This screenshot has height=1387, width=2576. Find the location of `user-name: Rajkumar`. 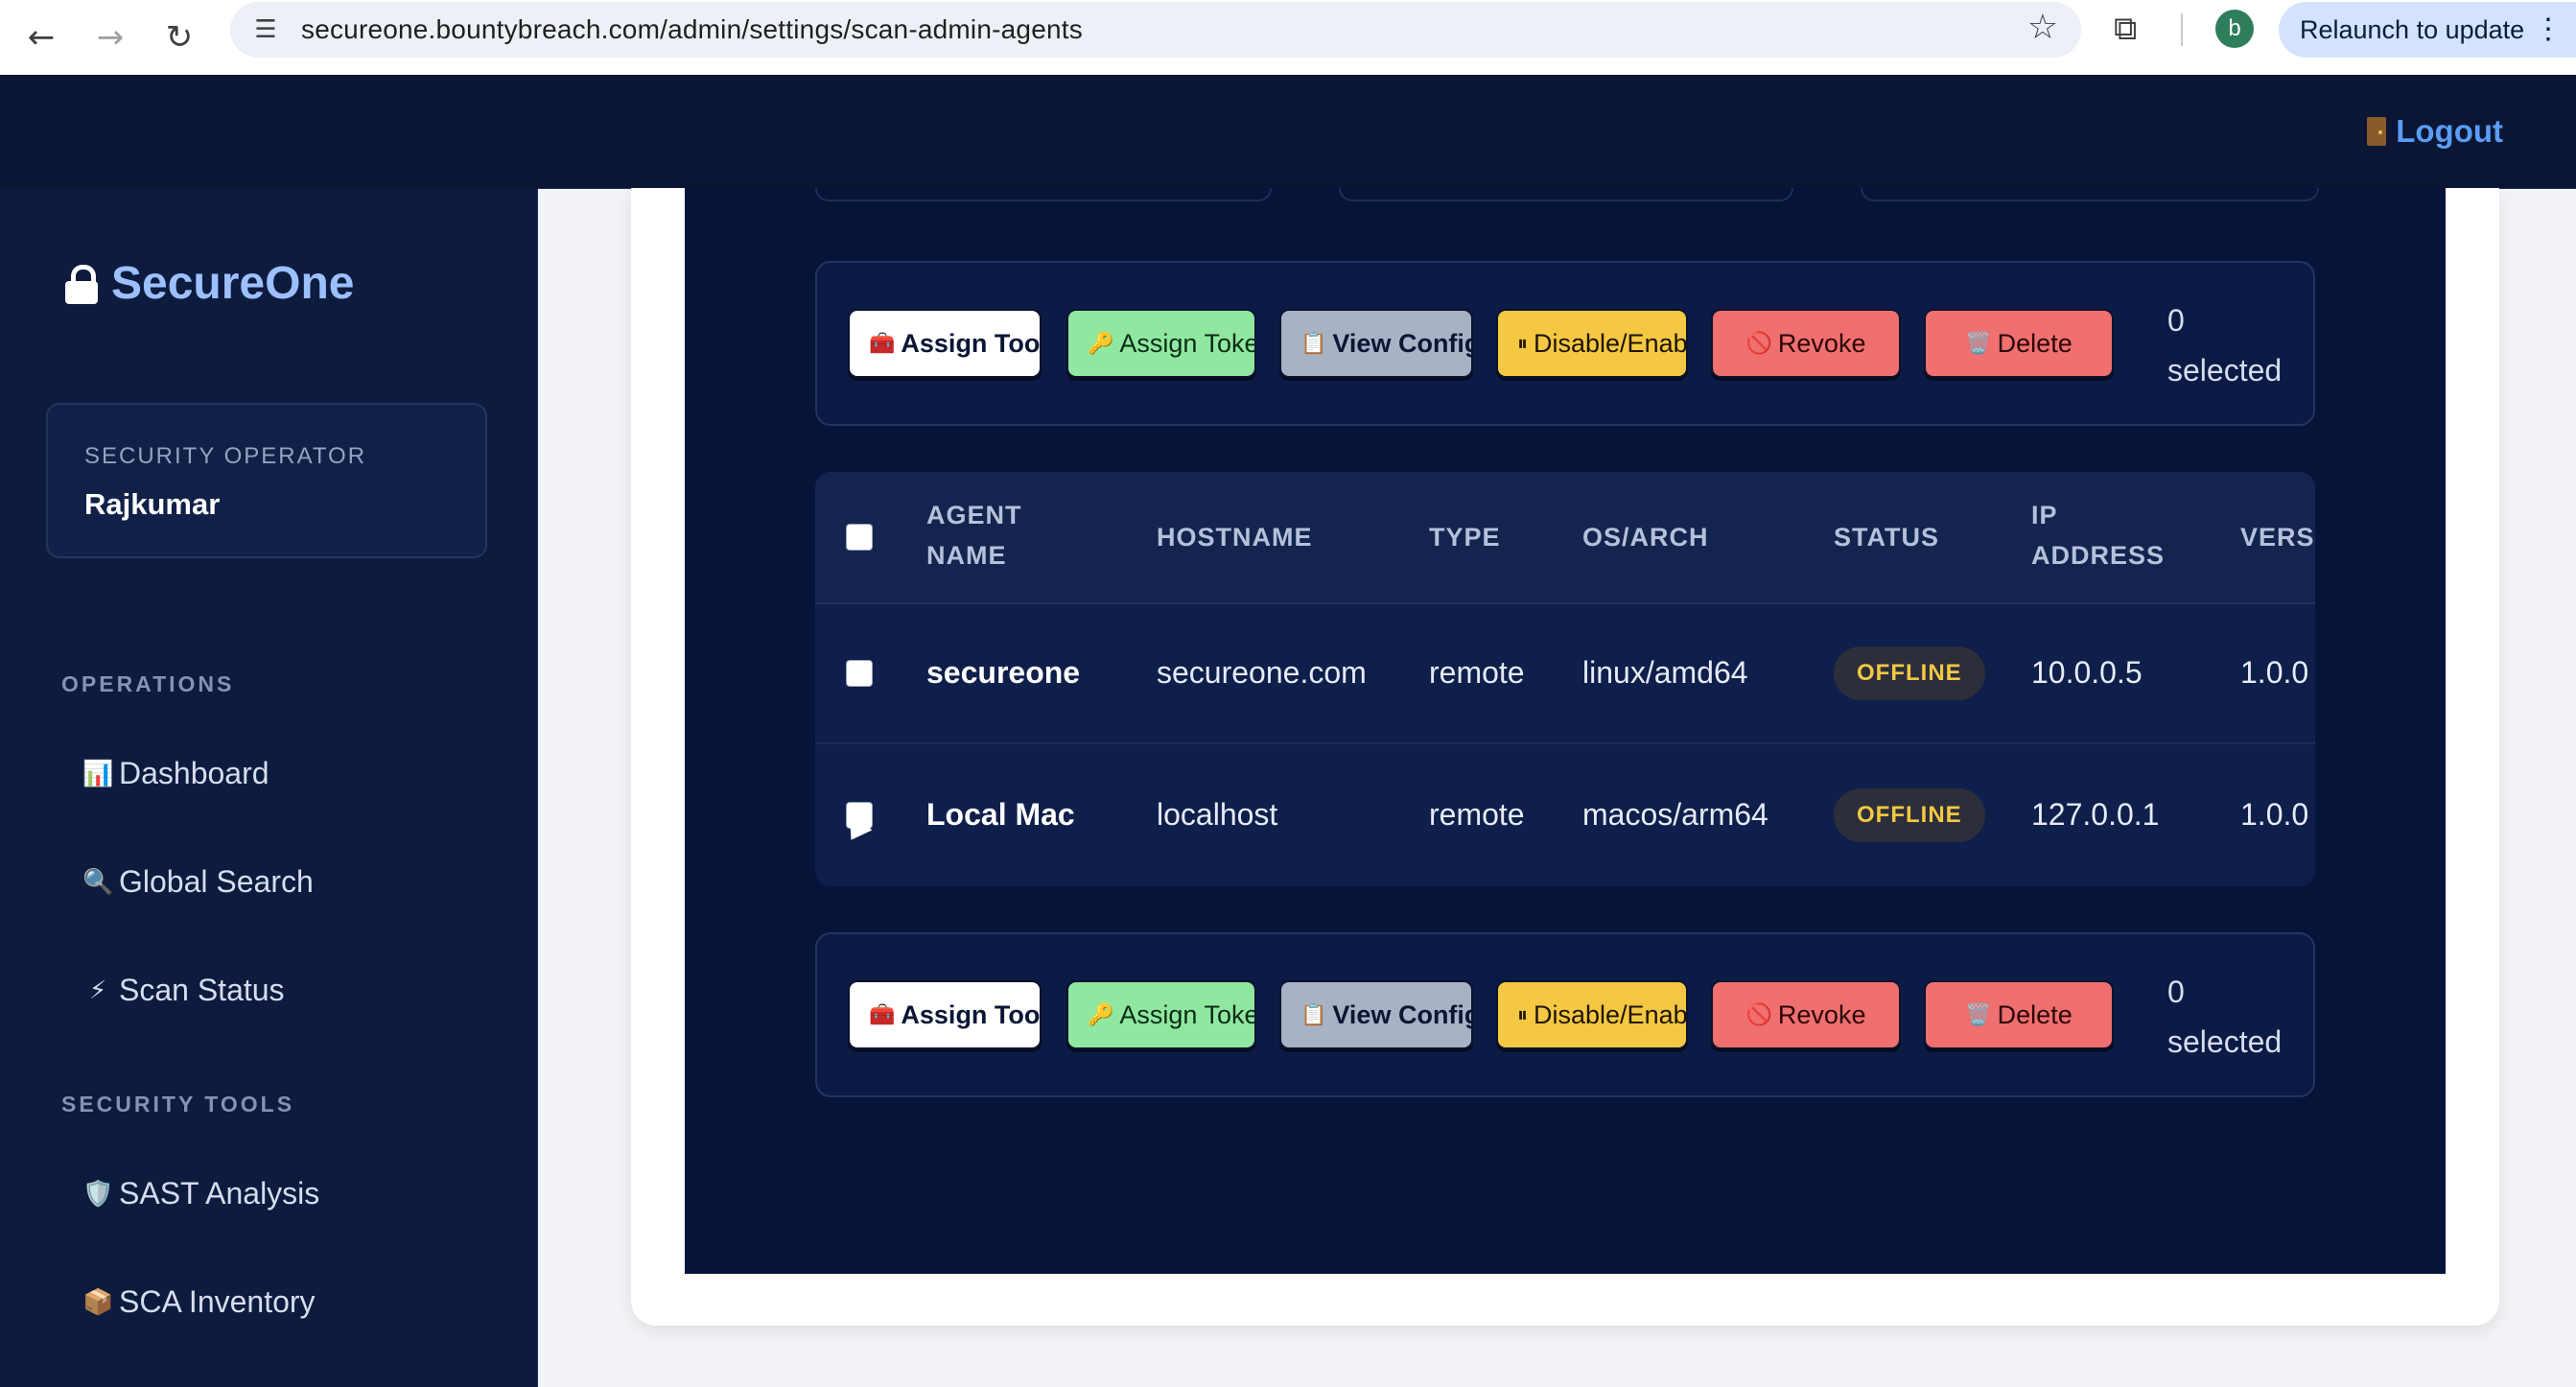

user-name: Rajkumar is located at coordinates (152, 504).